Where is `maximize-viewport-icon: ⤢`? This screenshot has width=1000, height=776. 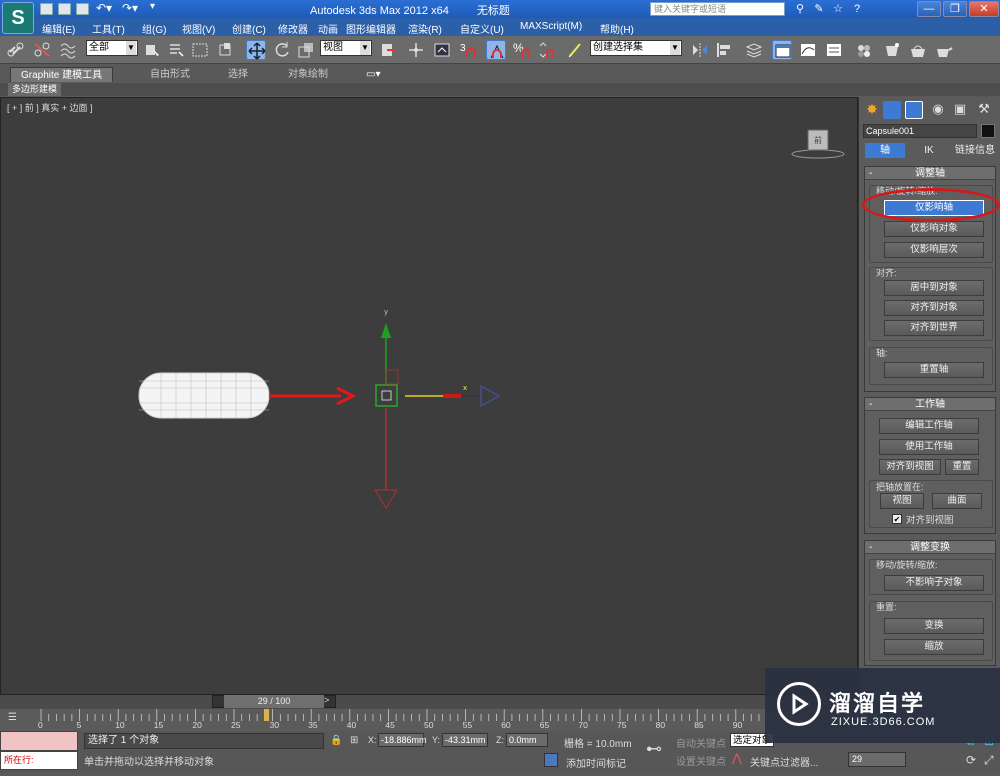
maximize-viewport-icon: ⤢ is located at coordinates (989, 760).